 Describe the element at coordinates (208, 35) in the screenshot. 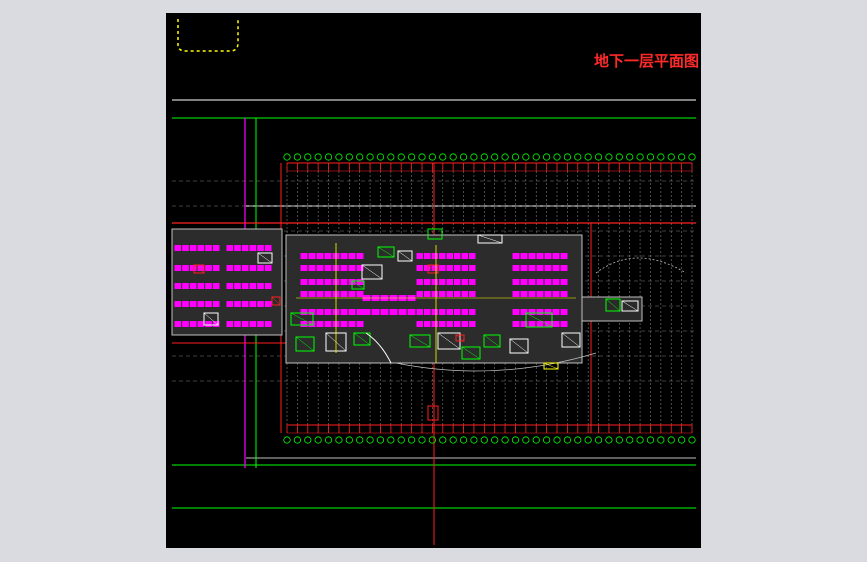

I see `viewport-corner-marker` at that location.